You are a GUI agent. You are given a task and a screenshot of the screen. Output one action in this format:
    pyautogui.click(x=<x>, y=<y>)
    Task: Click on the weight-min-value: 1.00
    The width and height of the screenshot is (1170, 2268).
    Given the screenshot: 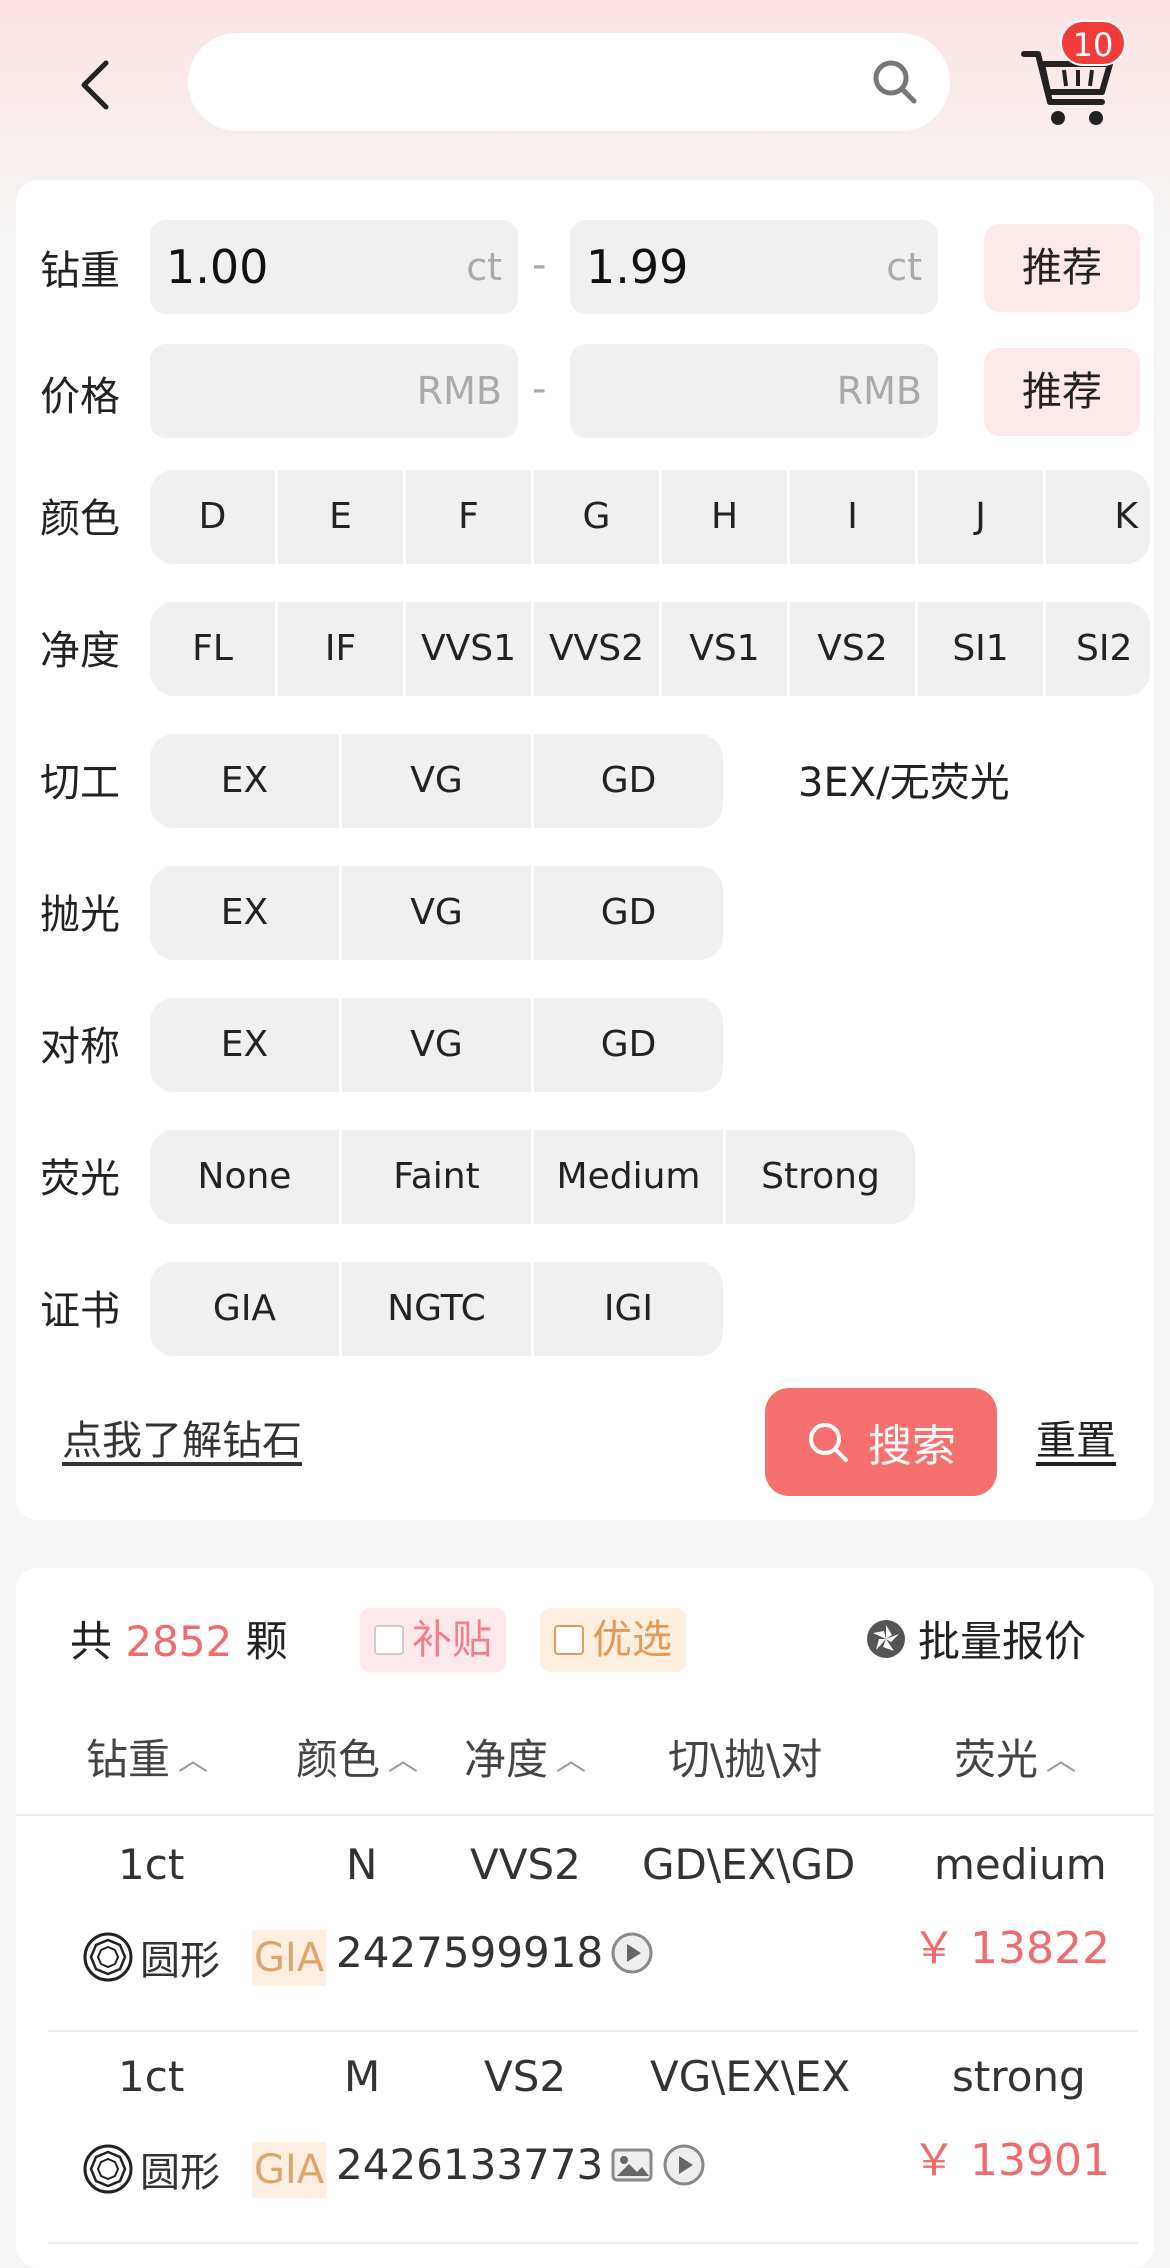 What is the action you would take?
    pyautogui.click(x=217, y=267)
    